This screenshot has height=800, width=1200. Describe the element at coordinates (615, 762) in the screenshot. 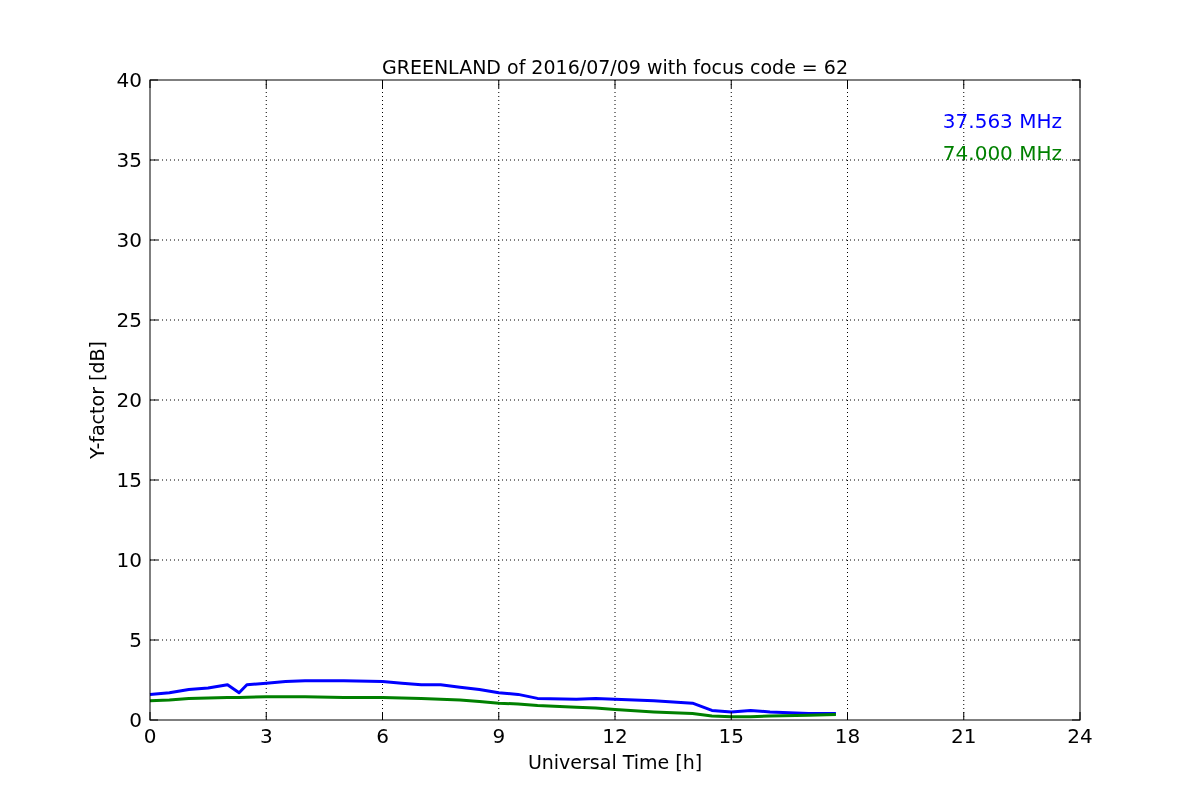

I see `x-axis-label: Universal Time [h]` at that location.